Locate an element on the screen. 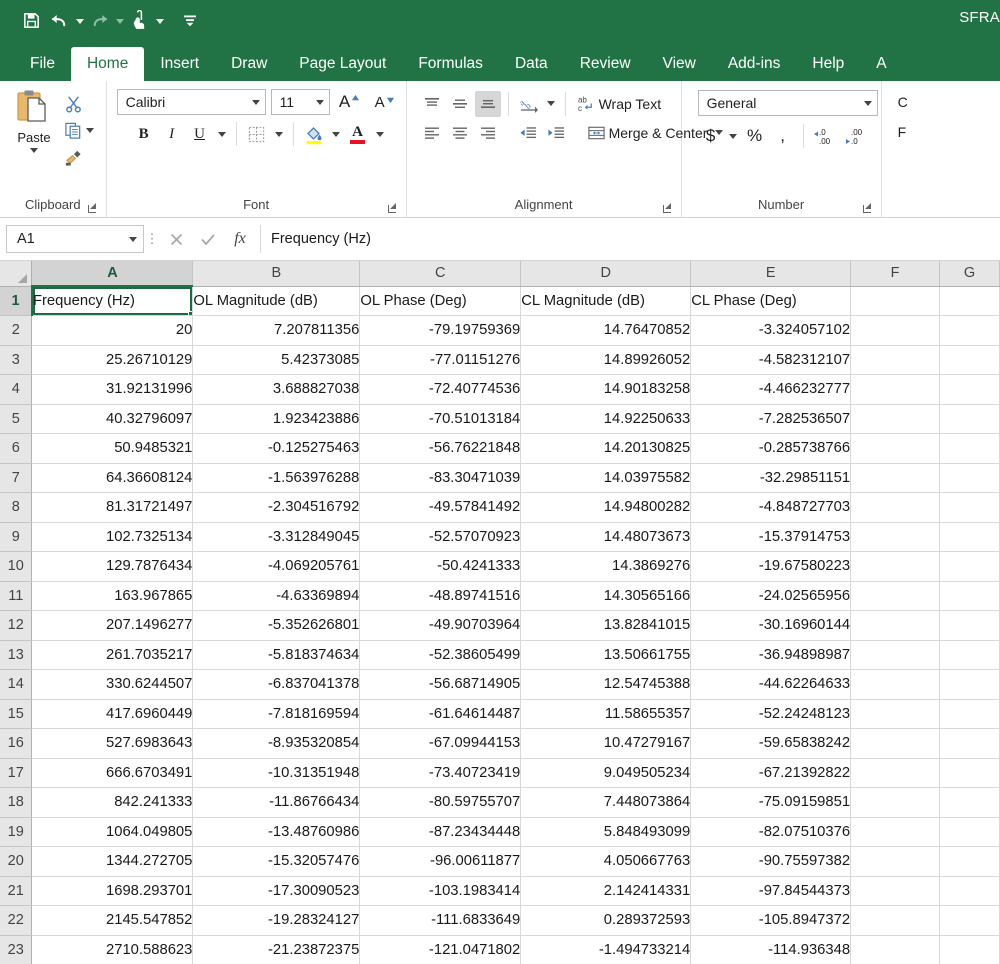 The height and width of the screenshot is (964, 1000). cell-D20: 4.050667763 is located at coordinates (606, 861).